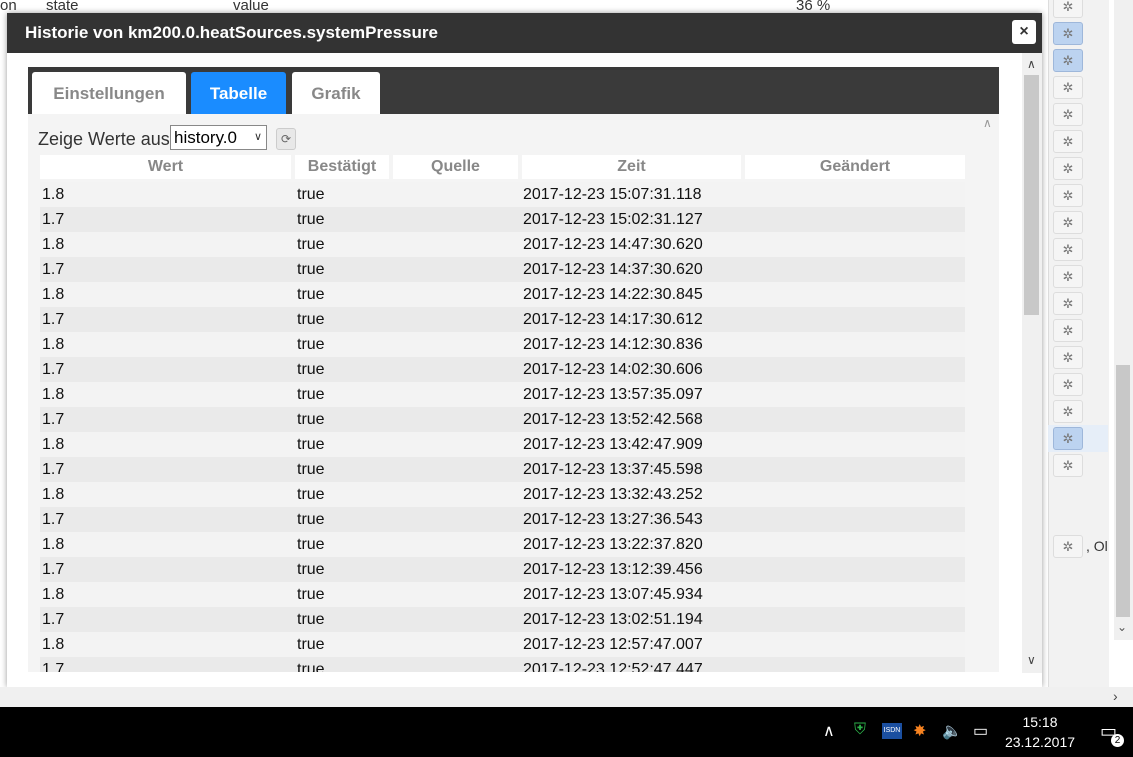  What do you see at coordinates (919, 731) in the screenshot?
I see `avast-icon: ✸` at bounding box center [919, 731].